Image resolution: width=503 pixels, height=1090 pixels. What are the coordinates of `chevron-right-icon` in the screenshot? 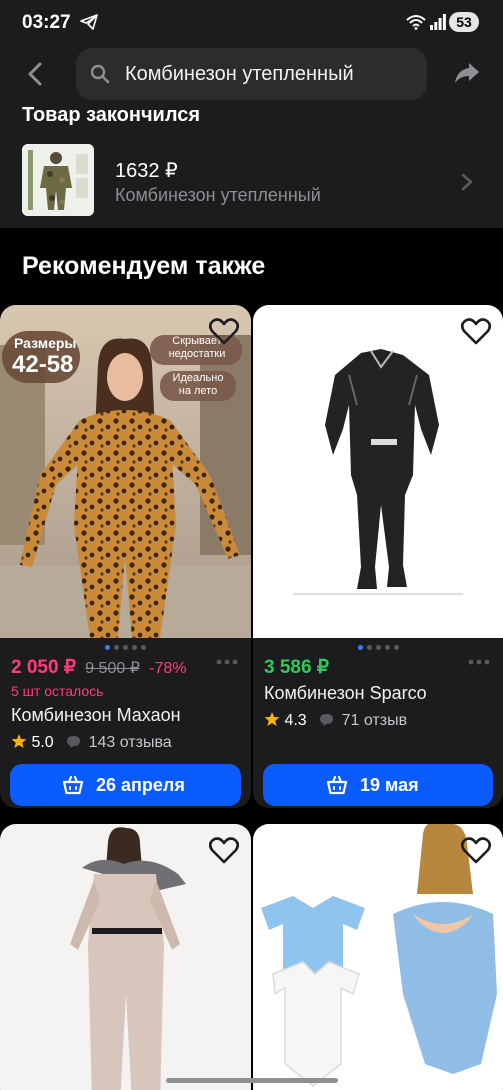 It's located at (467, 182).